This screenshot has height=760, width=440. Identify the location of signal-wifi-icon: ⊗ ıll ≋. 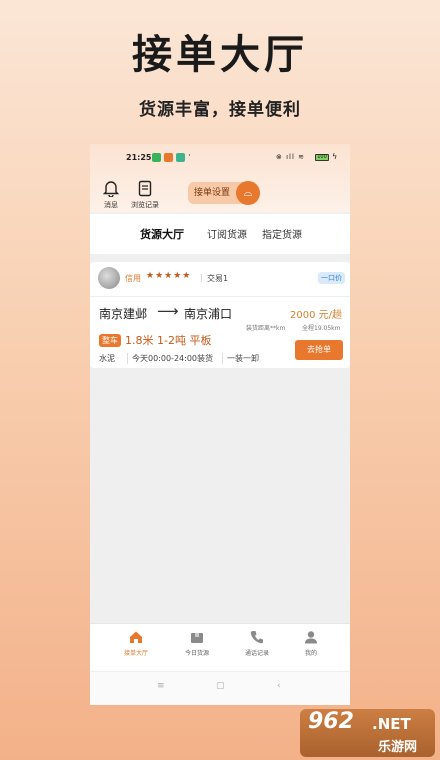
(291, 157).